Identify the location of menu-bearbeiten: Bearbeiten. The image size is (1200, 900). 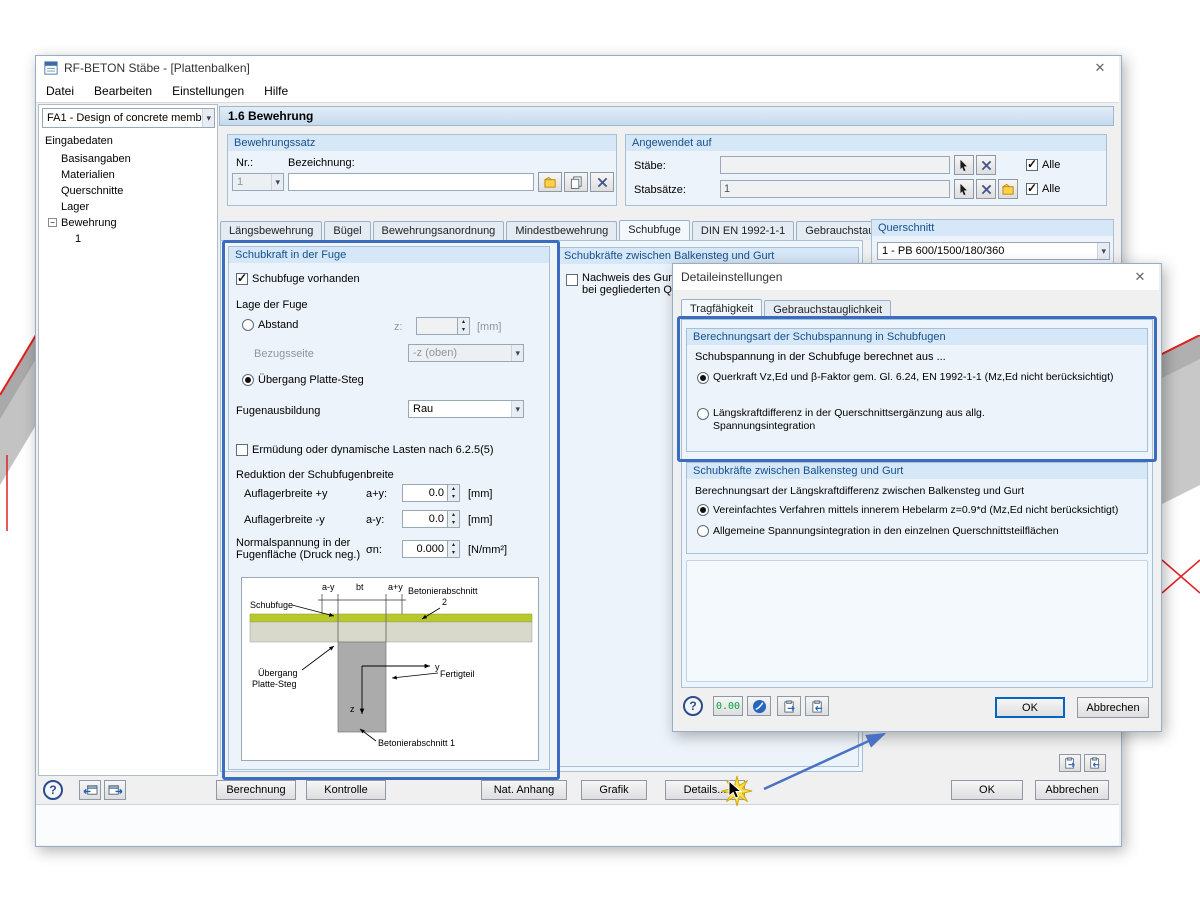
(123, 91).